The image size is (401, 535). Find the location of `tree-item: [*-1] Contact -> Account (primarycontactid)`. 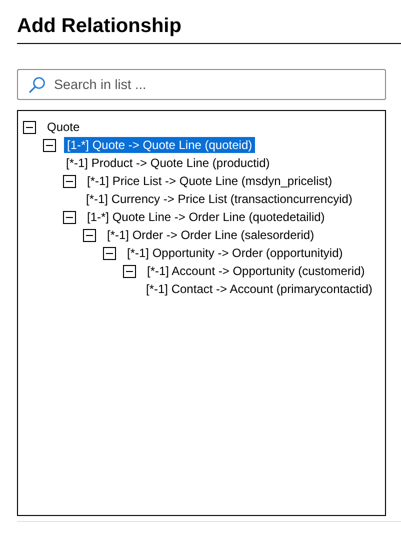

tree-item: [*-1] Contact -> Account (primarycontactid) is located at coordinates (259, 289).